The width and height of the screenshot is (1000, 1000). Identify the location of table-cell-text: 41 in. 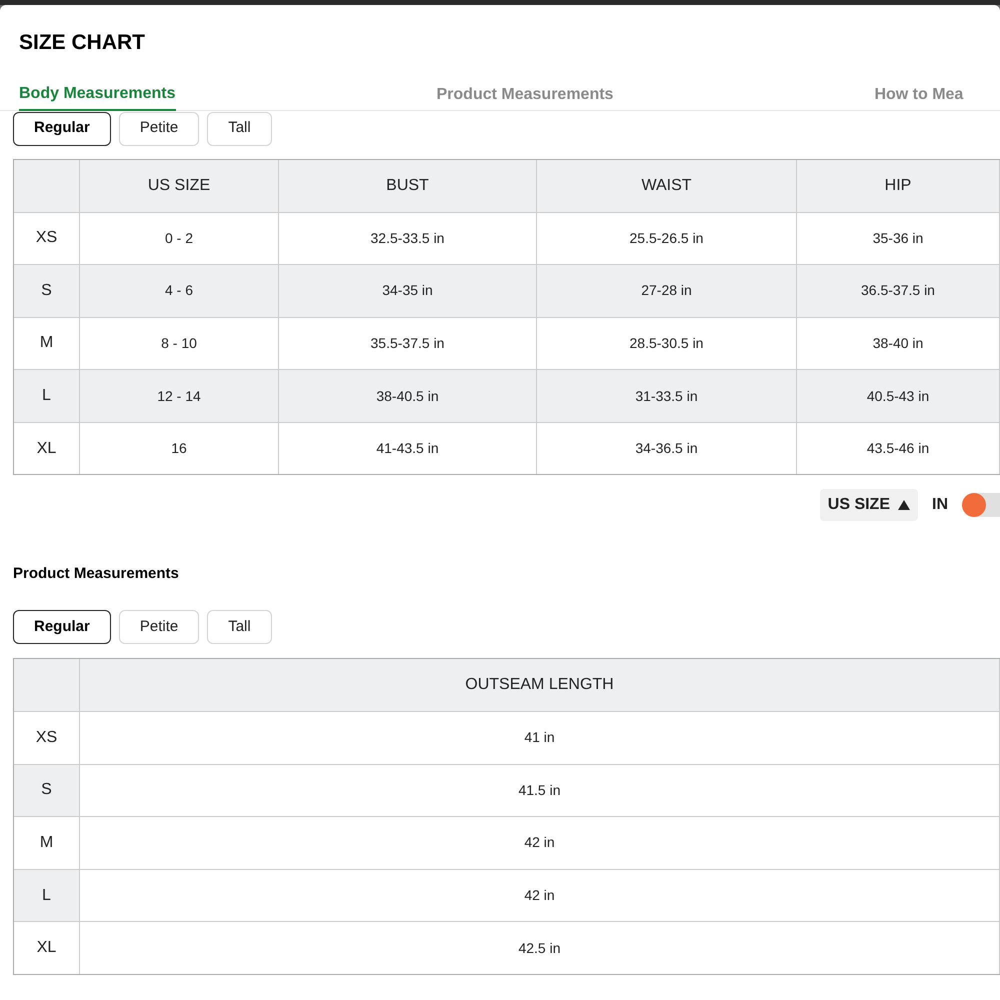
(539, 738).